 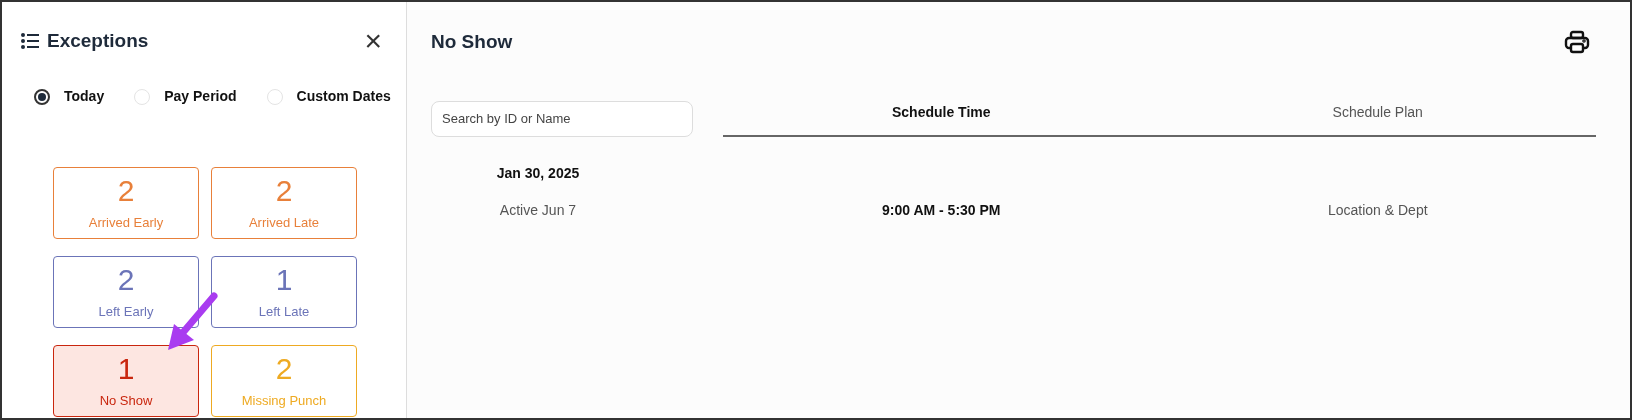 I want to click on page-title: No Show, so click(x=472, y=42).